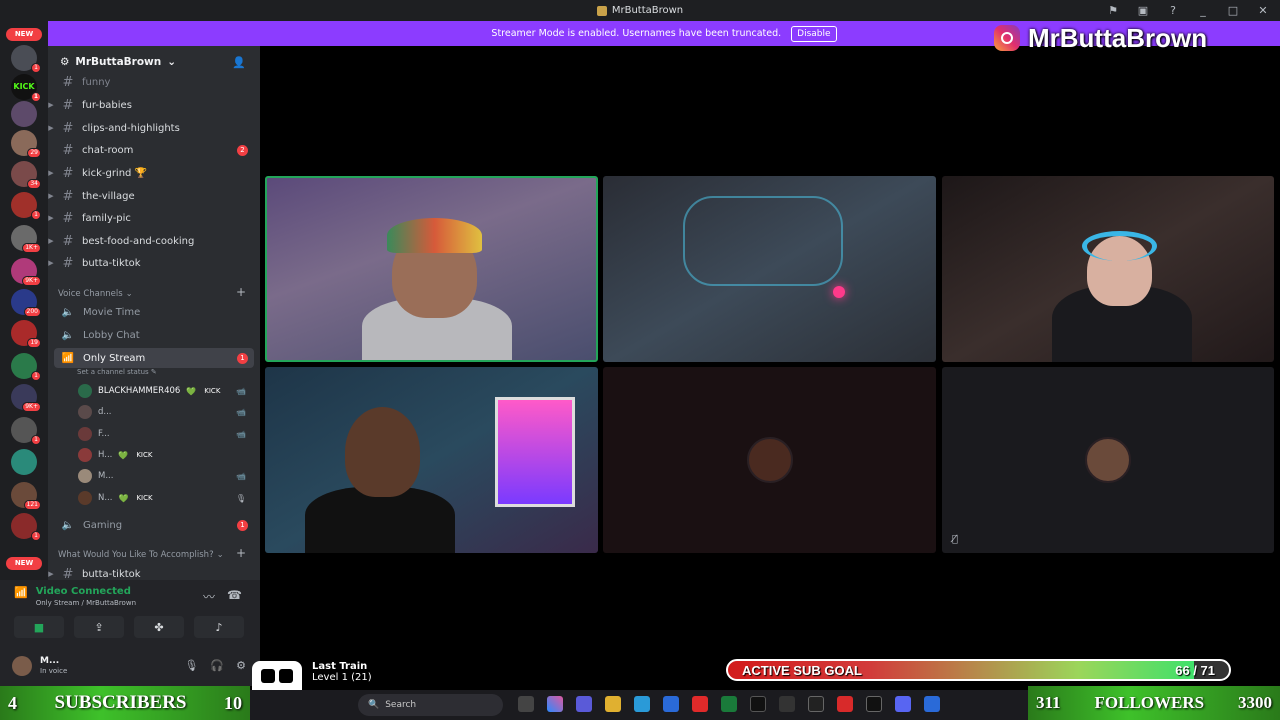  Describe the element at coordinates (141, 555) in the screenshot. I see `category-accomplish: What Would You Like To Accomplish? ⌄` at that location.